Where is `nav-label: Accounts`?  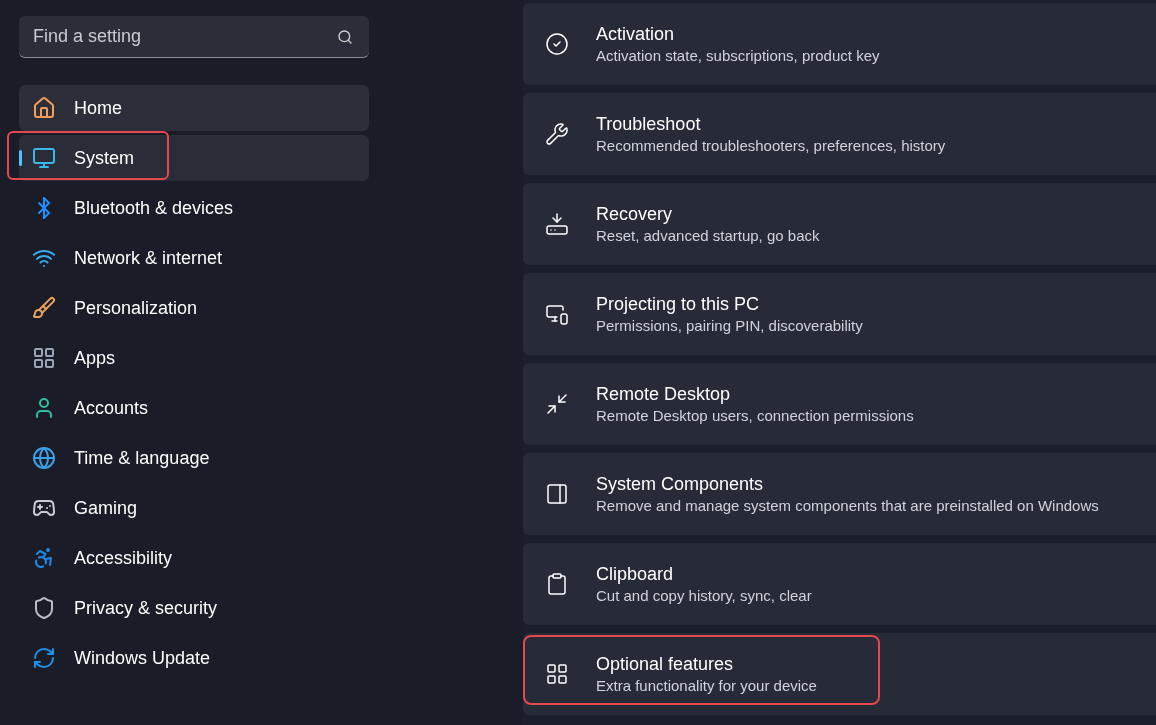 nav-label: Accounts is located at coordinates (111, 408).